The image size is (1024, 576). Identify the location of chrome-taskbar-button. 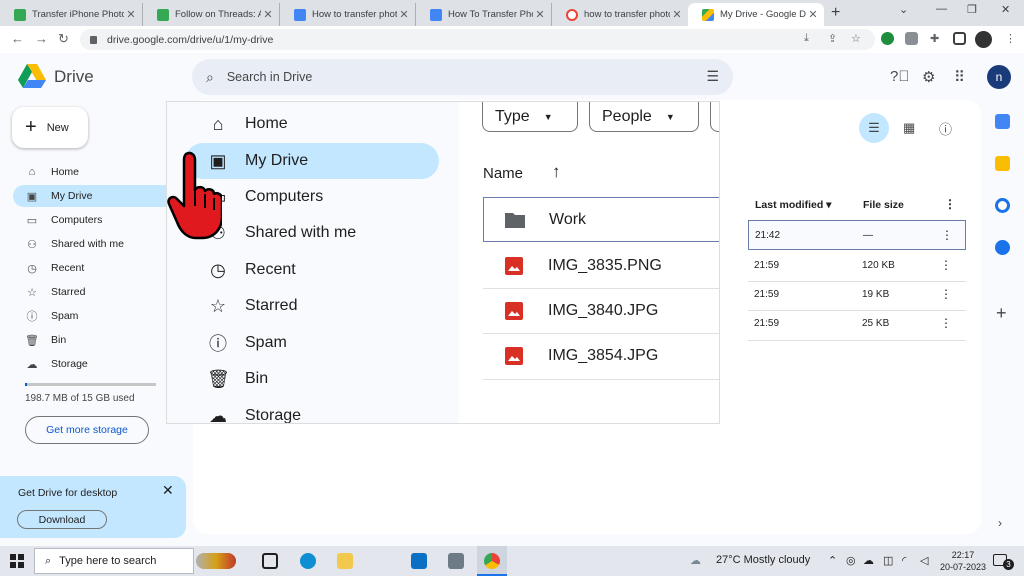
(492, 561).